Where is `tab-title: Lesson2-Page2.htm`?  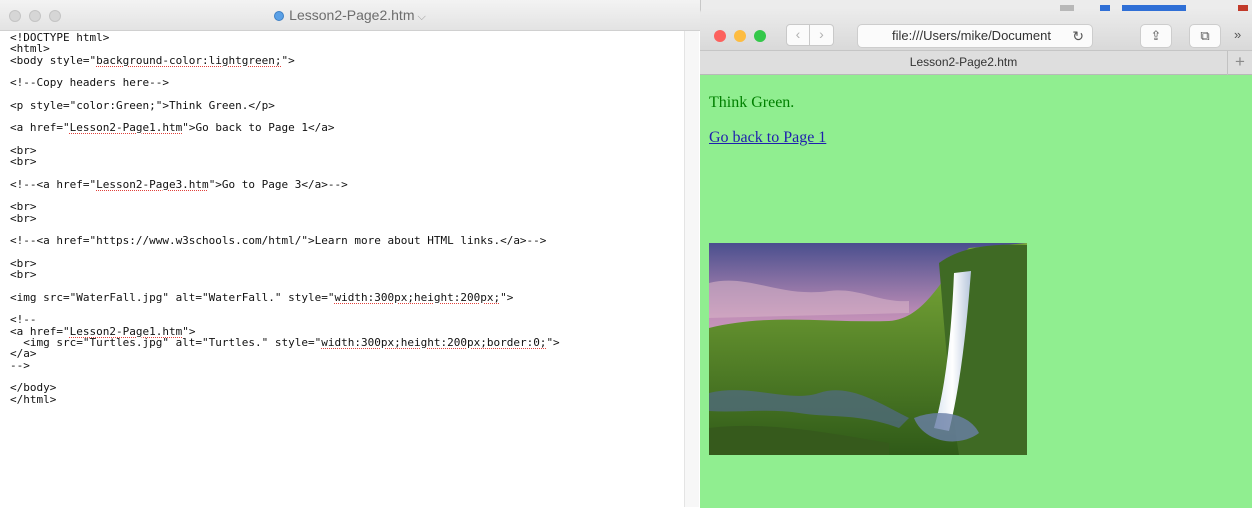 tab-title: Lesson2-Page2.htm is located at coordinates (963, 62).